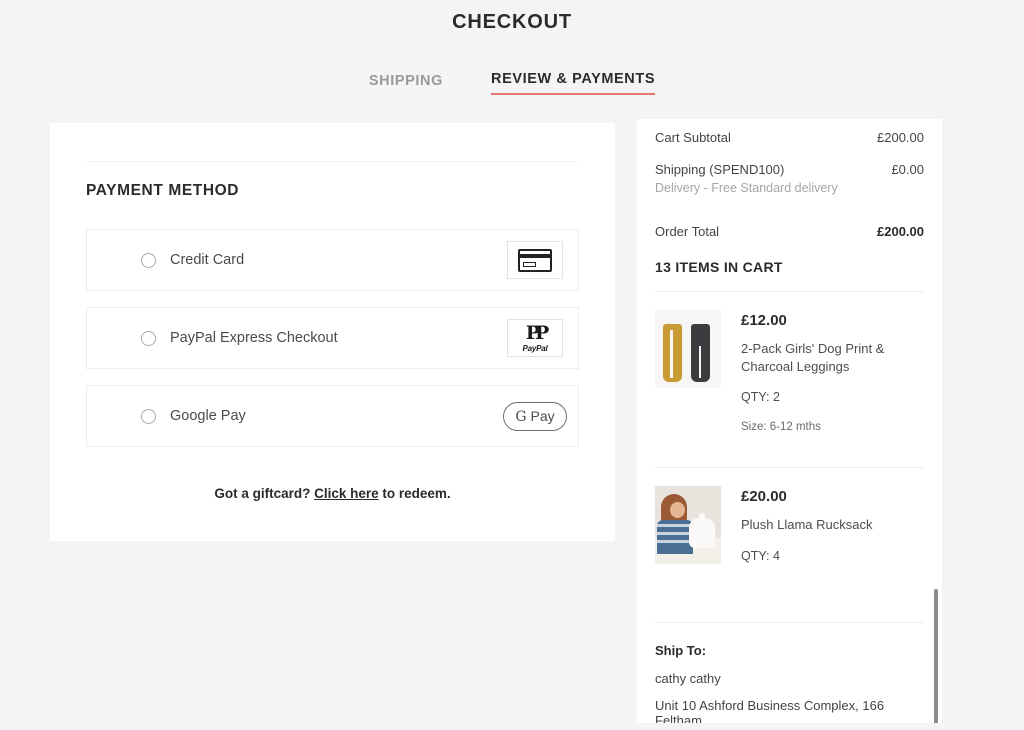  Describe the element at coordinates (936, 421) in the screenshot. I see `summary-scrollbar` at that location.